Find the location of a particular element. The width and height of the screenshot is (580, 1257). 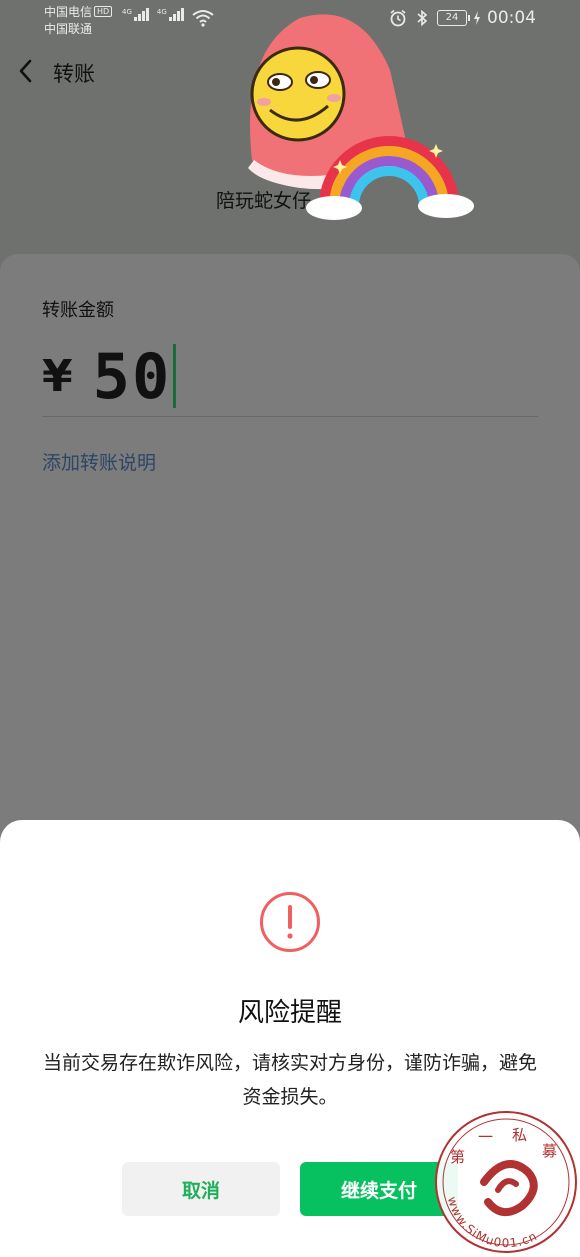

dialog-title: 风险提醒 is located at coordinates (289, 1013).